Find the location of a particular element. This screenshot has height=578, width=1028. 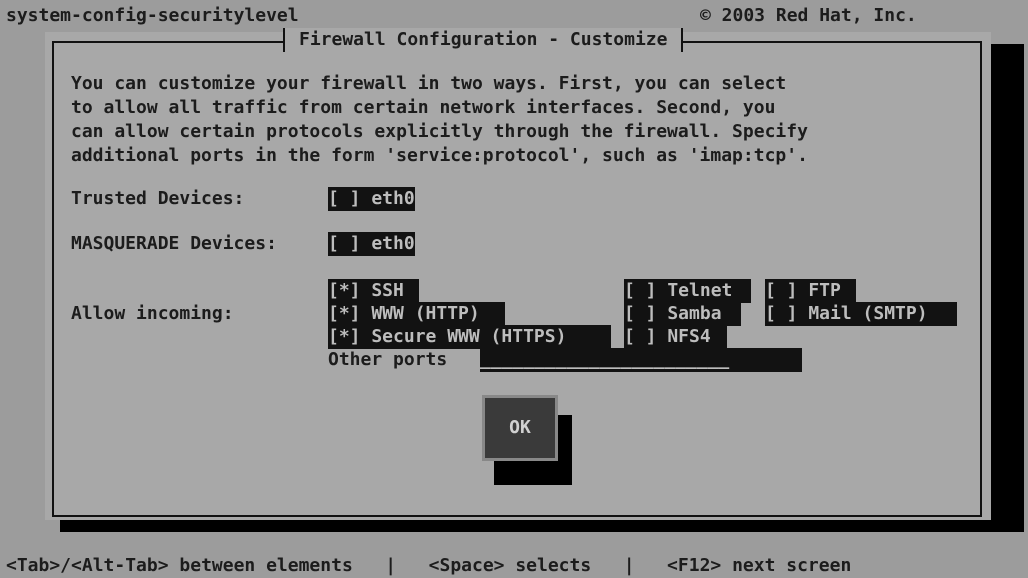

app-name: system-config-securitylevel is located at coordinates (152, 15).